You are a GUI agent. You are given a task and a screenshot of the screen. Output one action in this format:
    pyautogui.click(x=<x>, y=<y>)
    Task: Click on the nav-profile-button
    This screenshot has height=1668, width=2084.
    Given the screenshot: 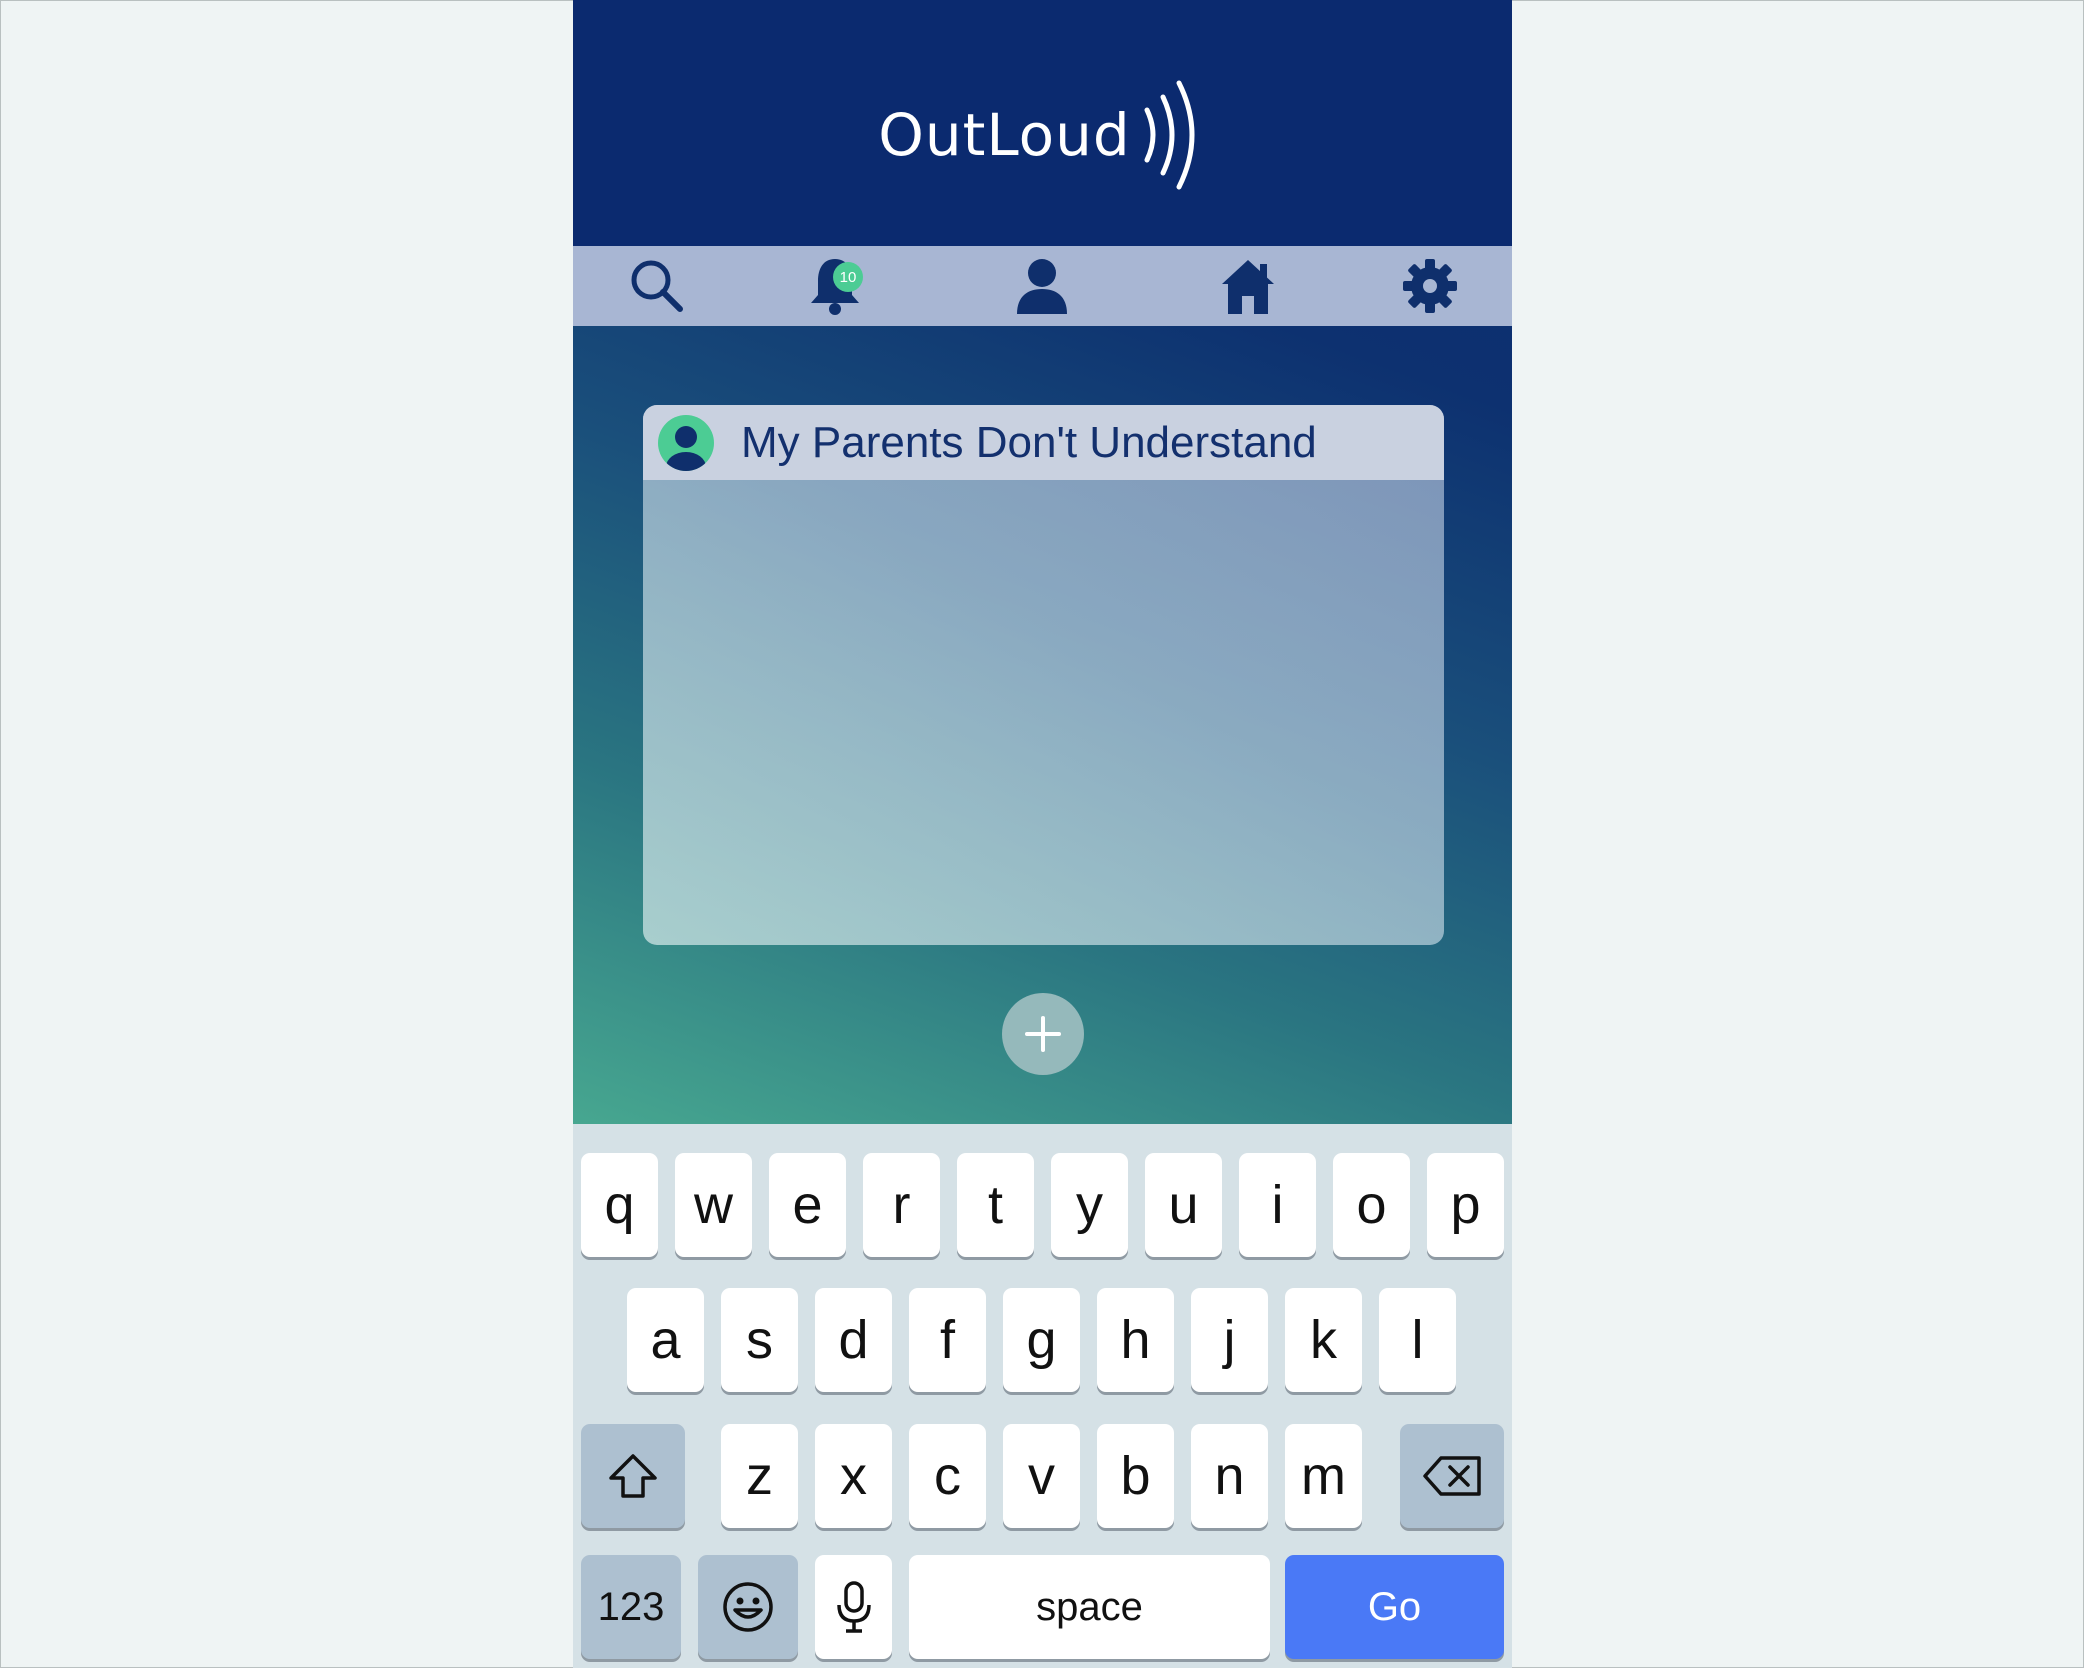 What is the action you would take?
    pyautogui.click(x=1042, y=286)
    